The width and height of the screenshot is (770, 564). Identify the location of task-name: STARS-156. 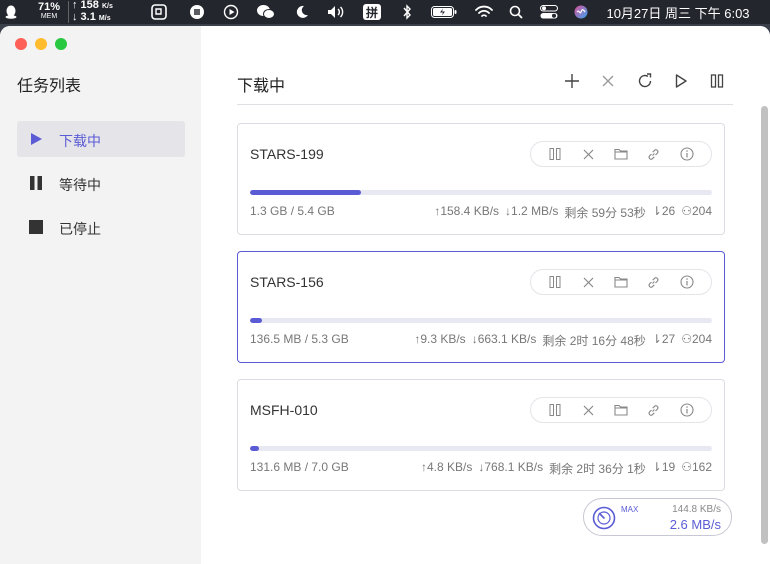
(287, 282).